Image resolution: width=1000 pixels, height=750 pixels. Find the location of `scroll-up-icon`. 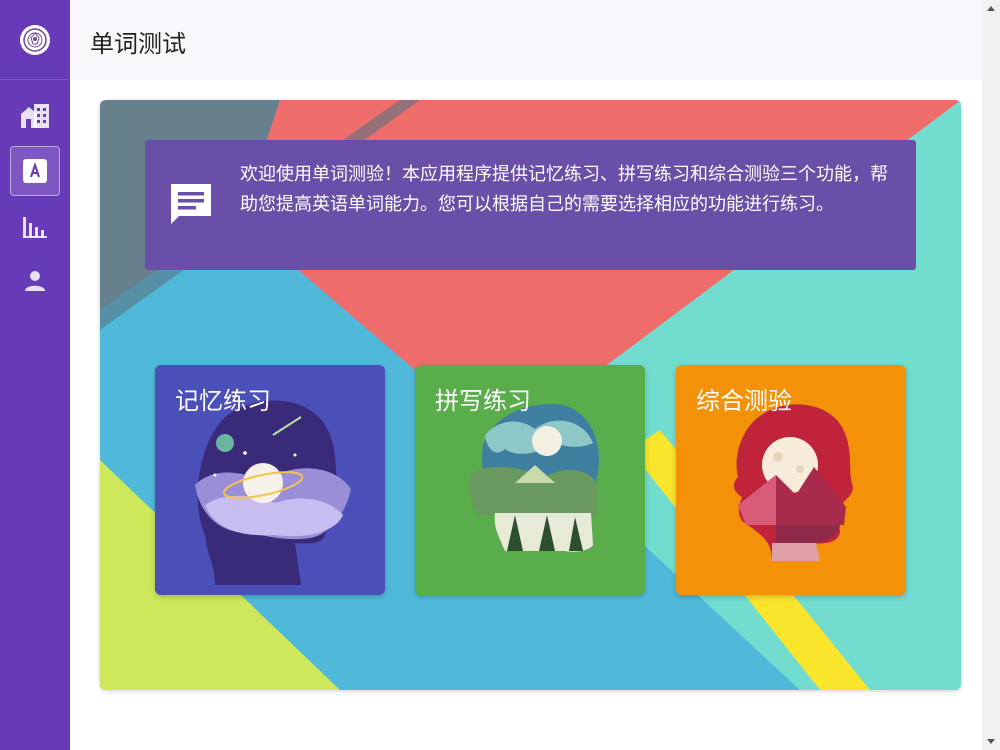

scroll-up-icon is located at coordinates (991, 8).